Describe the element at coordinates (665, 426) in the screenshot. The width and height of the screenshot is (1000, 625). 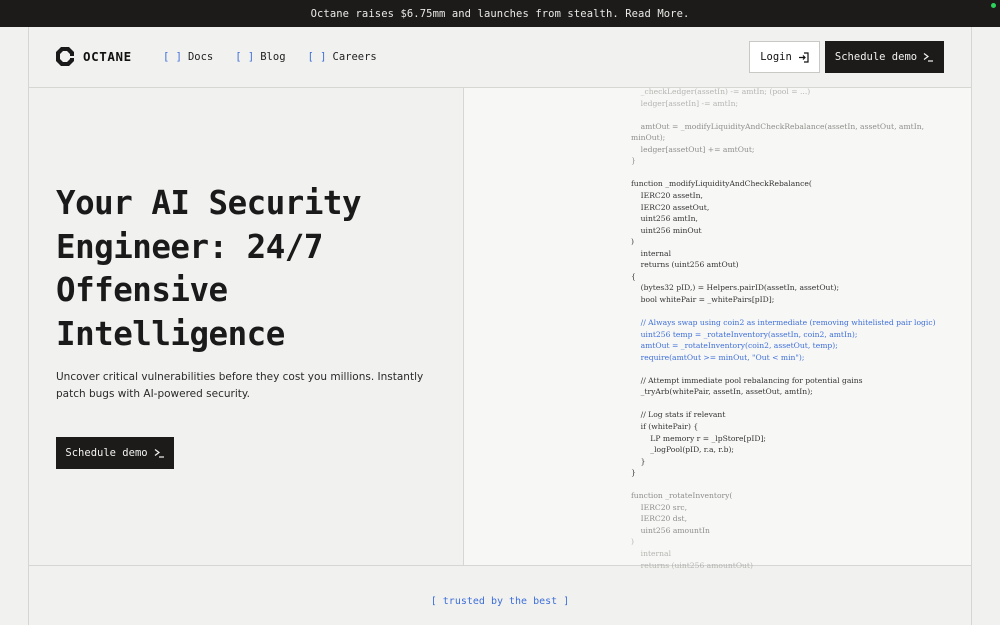
I see `code-line: if (whitePair) {` at that location.